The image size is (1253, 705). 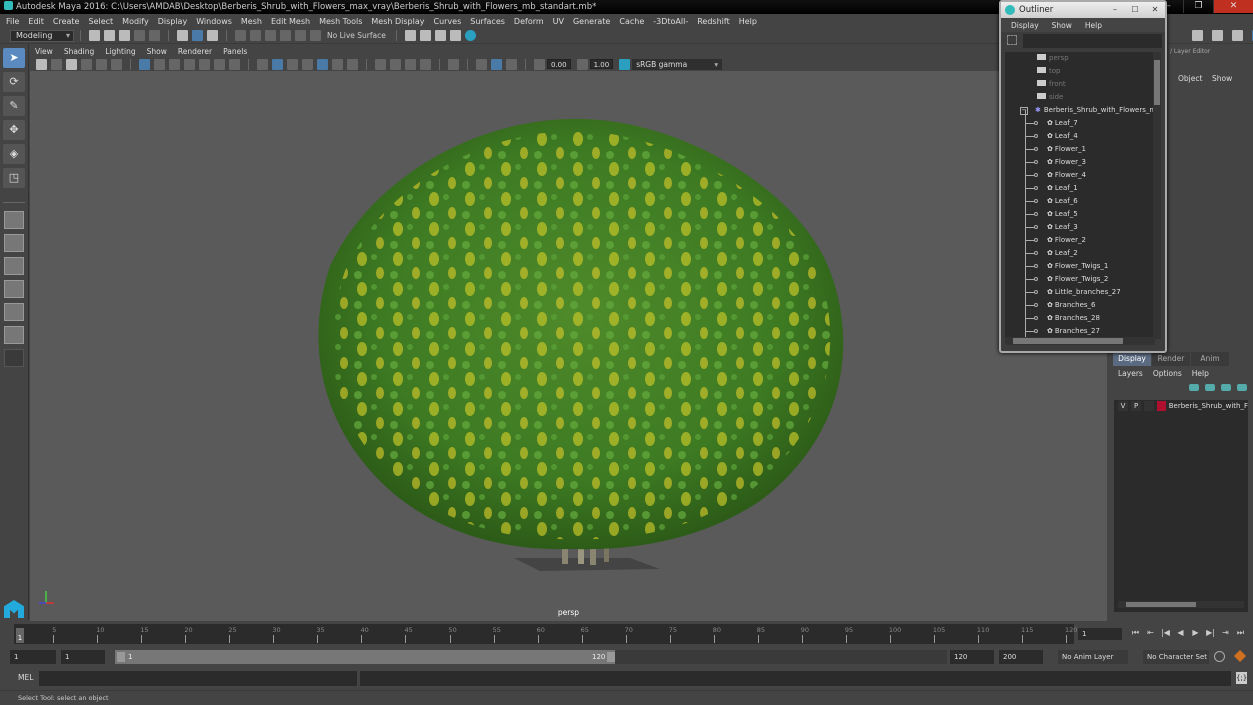 What do you see at coordinates (1080, 201) in the screenshot?
I see `outliner-mesh-item: ✿ Leaf_6` at bounding box center [1080, 201].